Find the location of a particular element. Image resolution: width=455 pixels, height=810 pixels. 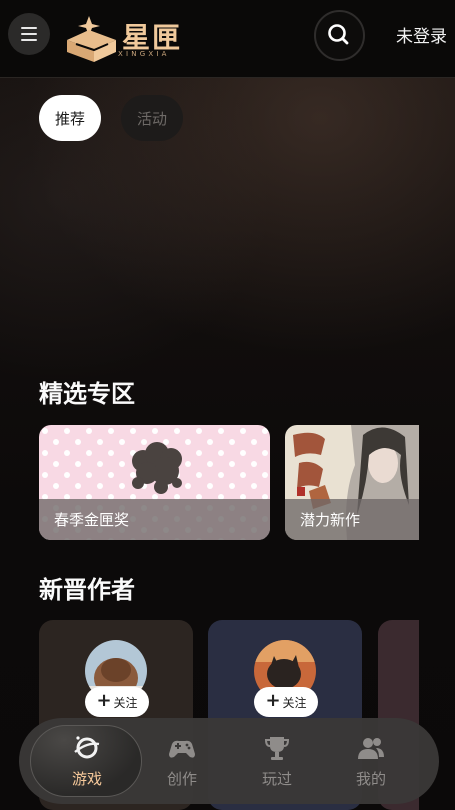

brand-subtitle: XINGXIA is located at coordinates (144, 54).